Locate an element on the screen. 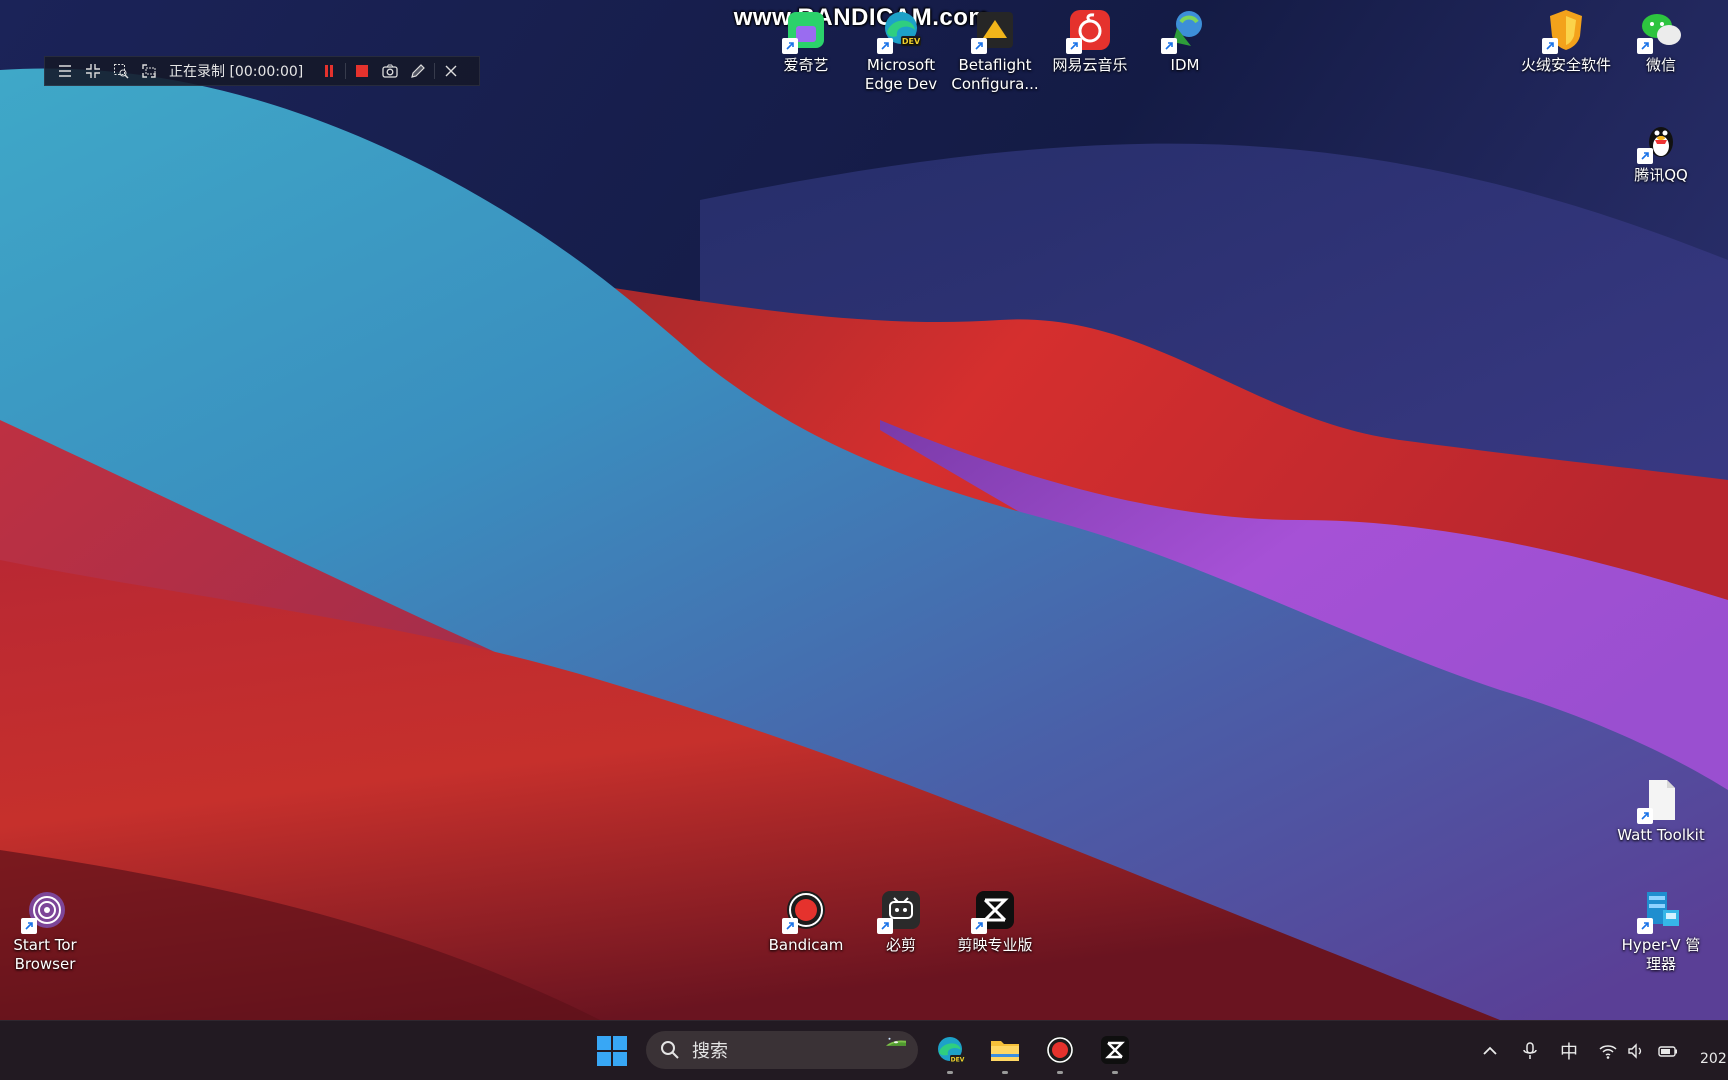 The image size is (1728, 1080). show-hidden-icons-button is located at coordinates (1490, 1051).